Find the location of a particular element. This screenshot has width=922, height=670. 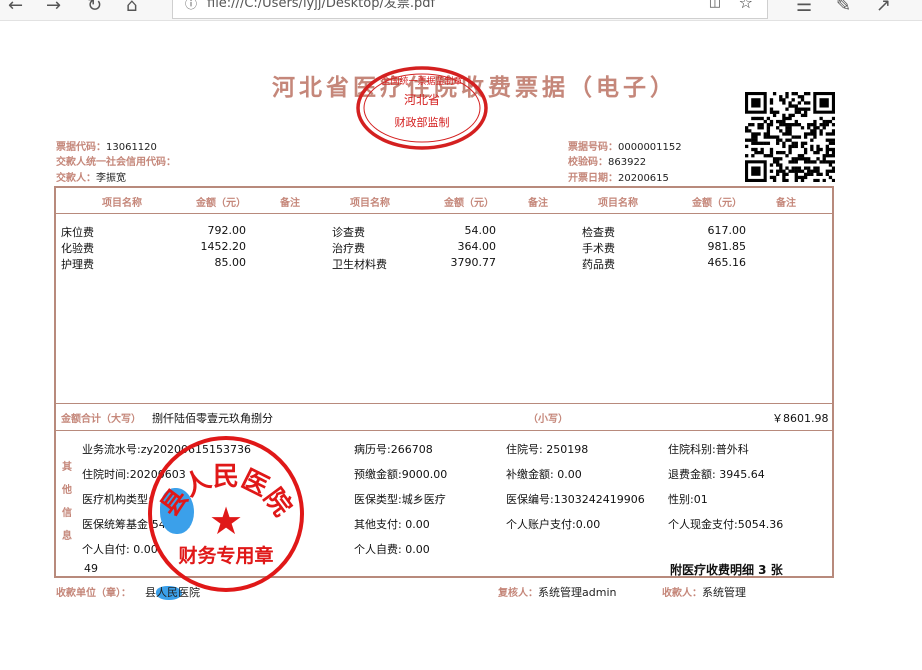

stamp-line2: 河北省 is located at coordinates (422, 100).